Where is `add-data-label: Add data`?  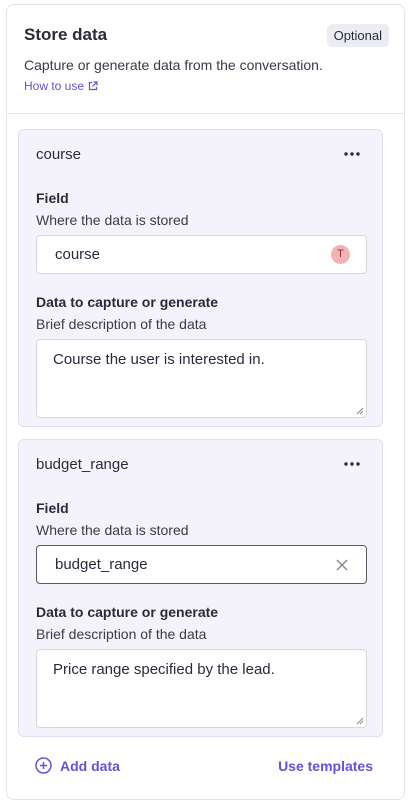
add-data-label: Add data is located at coordinates (90, 765).